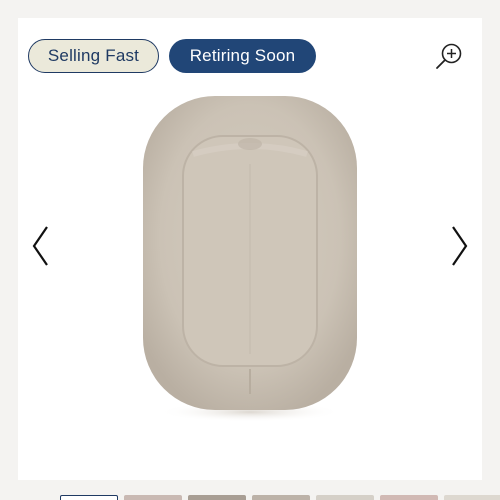 The image size is (500, 500). What do you see at coordinates (93, 56) in the screenshot?
I see `selling-fast-badge: Selling Fast` at bounding box center [93, 56].